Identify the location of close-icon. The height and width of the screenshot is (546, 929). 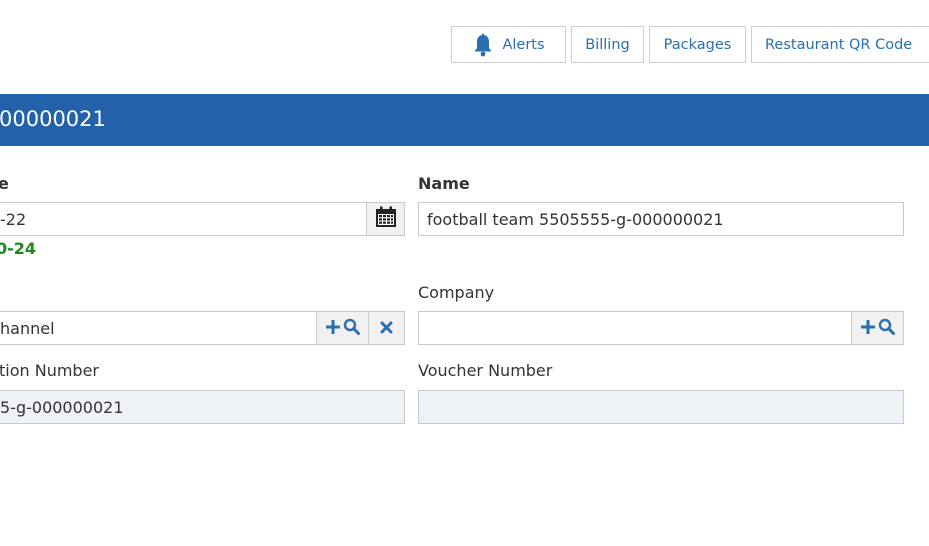
(386, 328).